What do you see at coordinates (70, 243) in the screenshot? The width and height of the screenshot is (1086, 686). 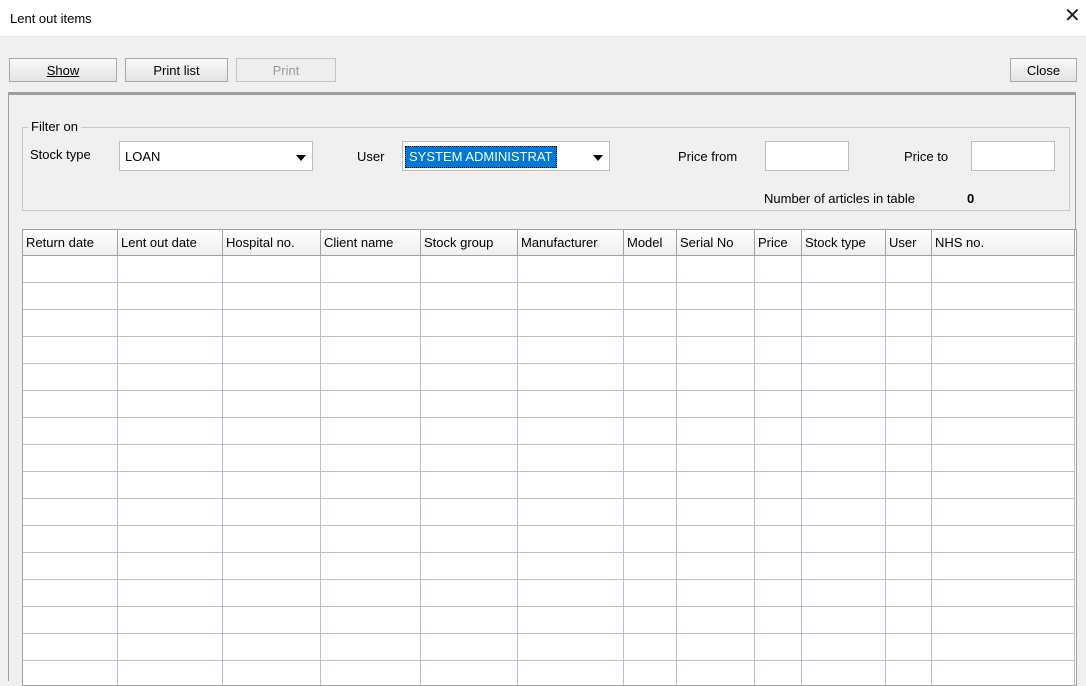 I see `column-header: Return date` at bounding box center [70, 243].